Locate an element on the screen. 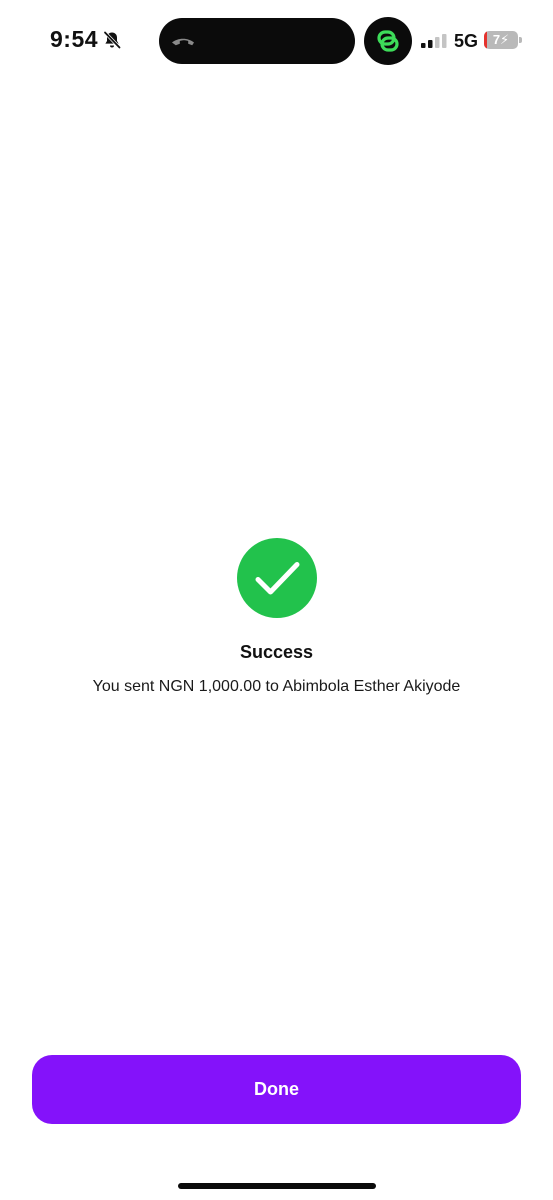 The image size is (553, 1200). battery-icon: 7⚡ is located at coordinates (501, 40).